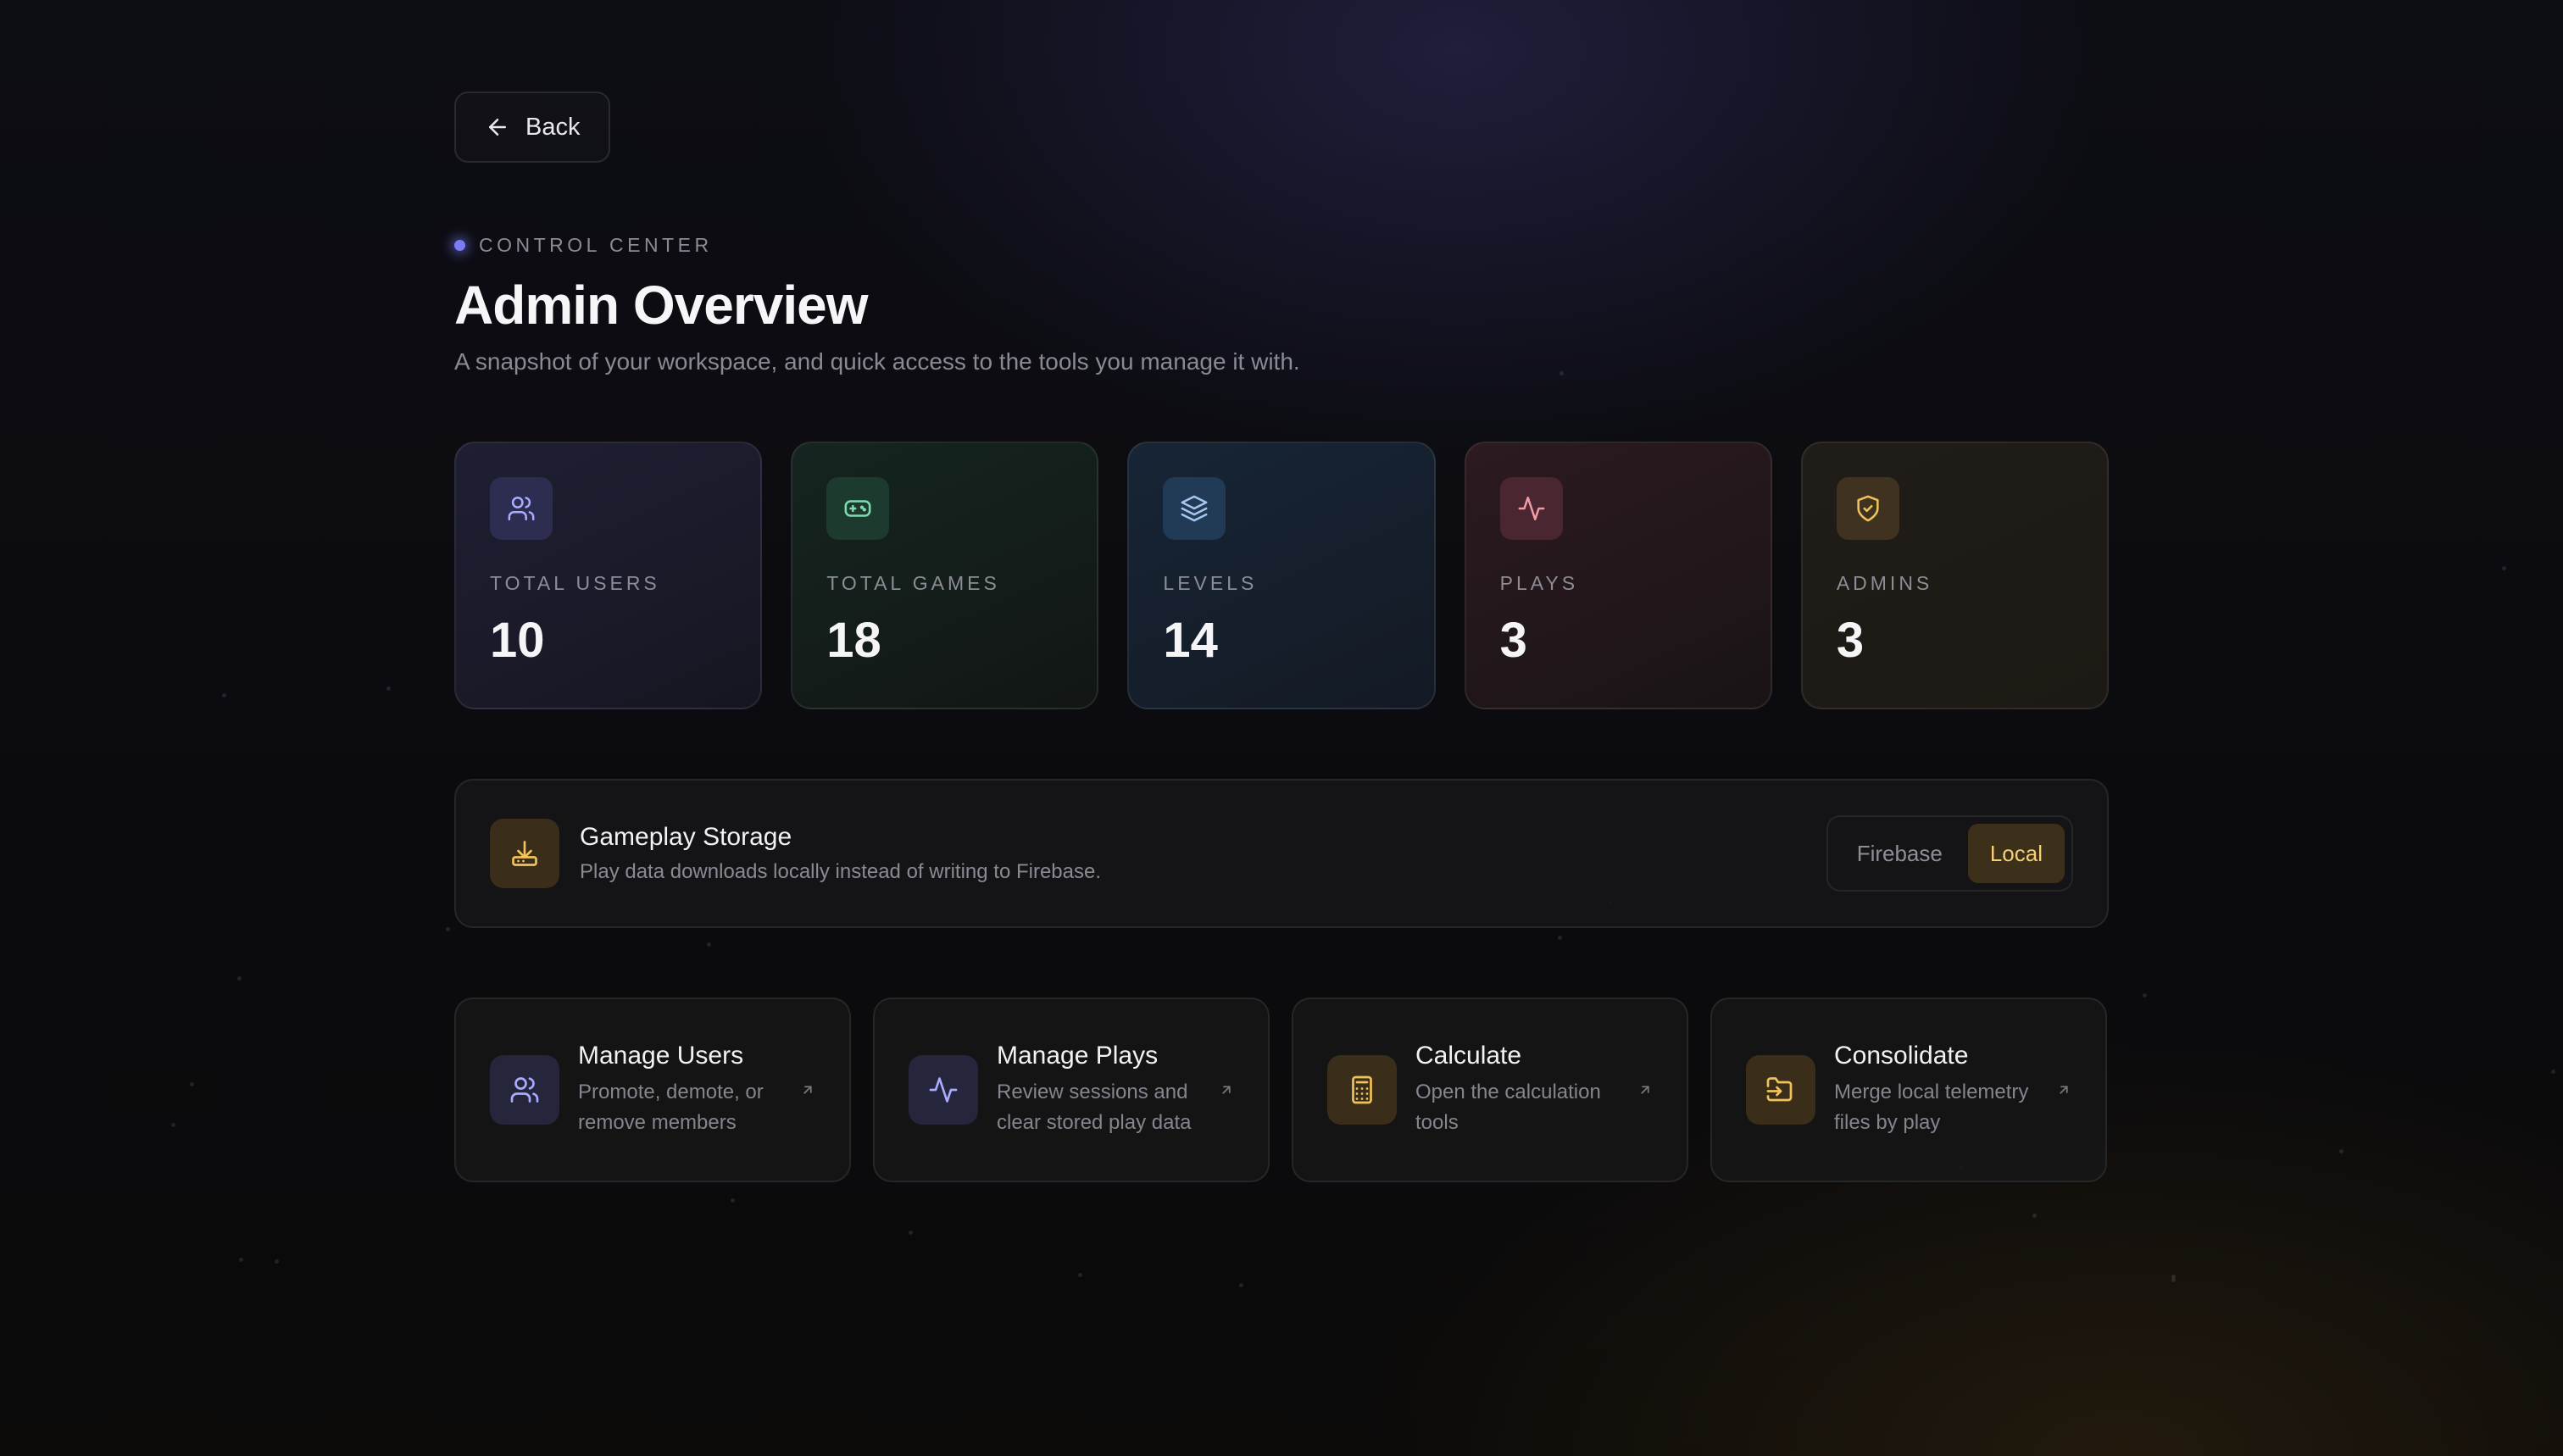 The height and width of the screenshot is (1456, 2563). I want to click on download-icon, so click(524, 854).